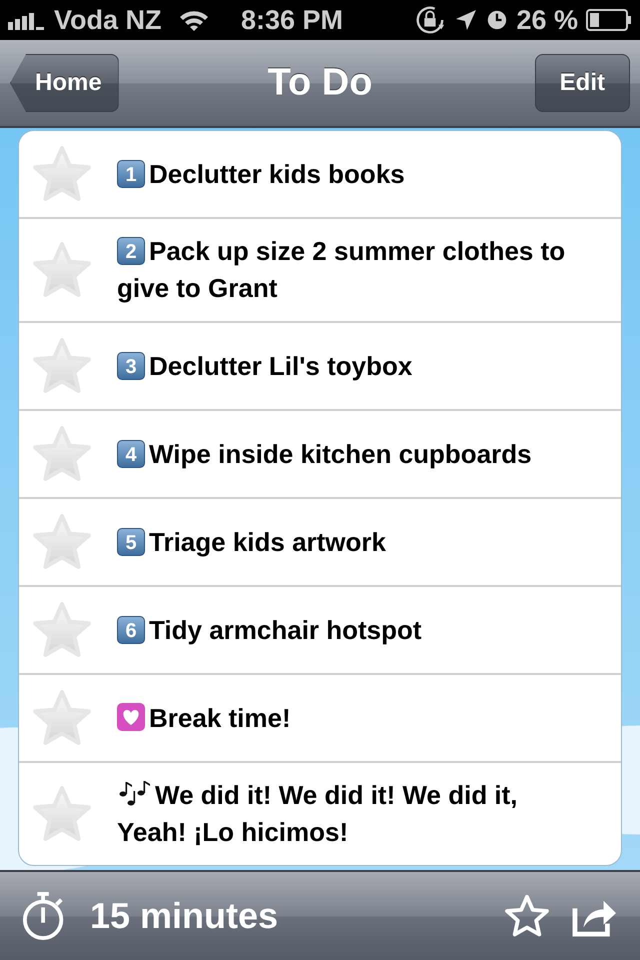  Describe the element at coordinates (108, 20) in the screenshot. I see `carrier-name: Voda NZ` at that location.